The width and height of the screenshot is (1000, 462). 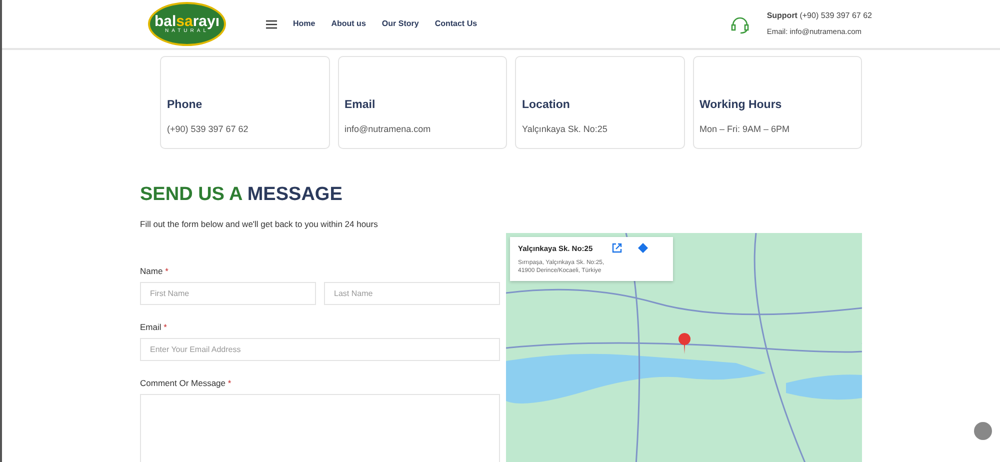 I want to click on nav-link: Our Story, so click(x=400, y=24).